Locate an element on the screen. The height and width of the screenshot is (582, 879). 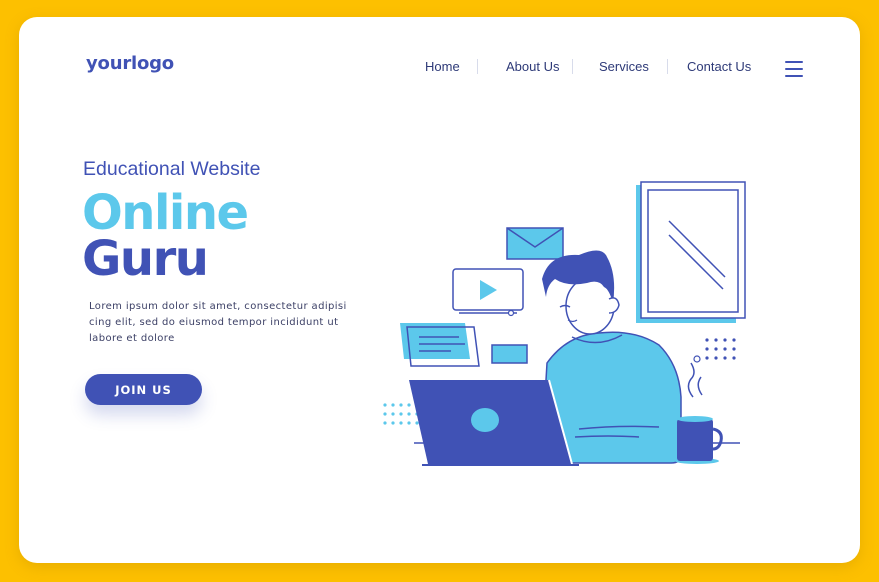
mail-icon is located at coordinates (535, 243).